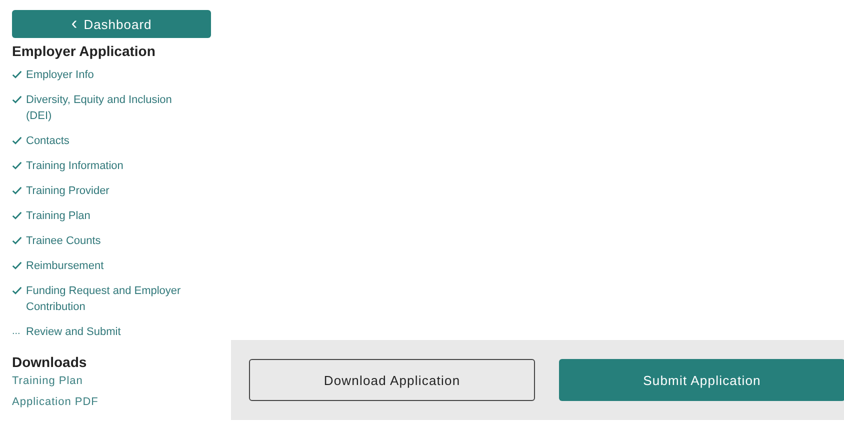 This screenshot has height=424, width=844. Describe the element at coordinates (55, 402) in the screenshot. I see `download-link: Application PDF` at that location.